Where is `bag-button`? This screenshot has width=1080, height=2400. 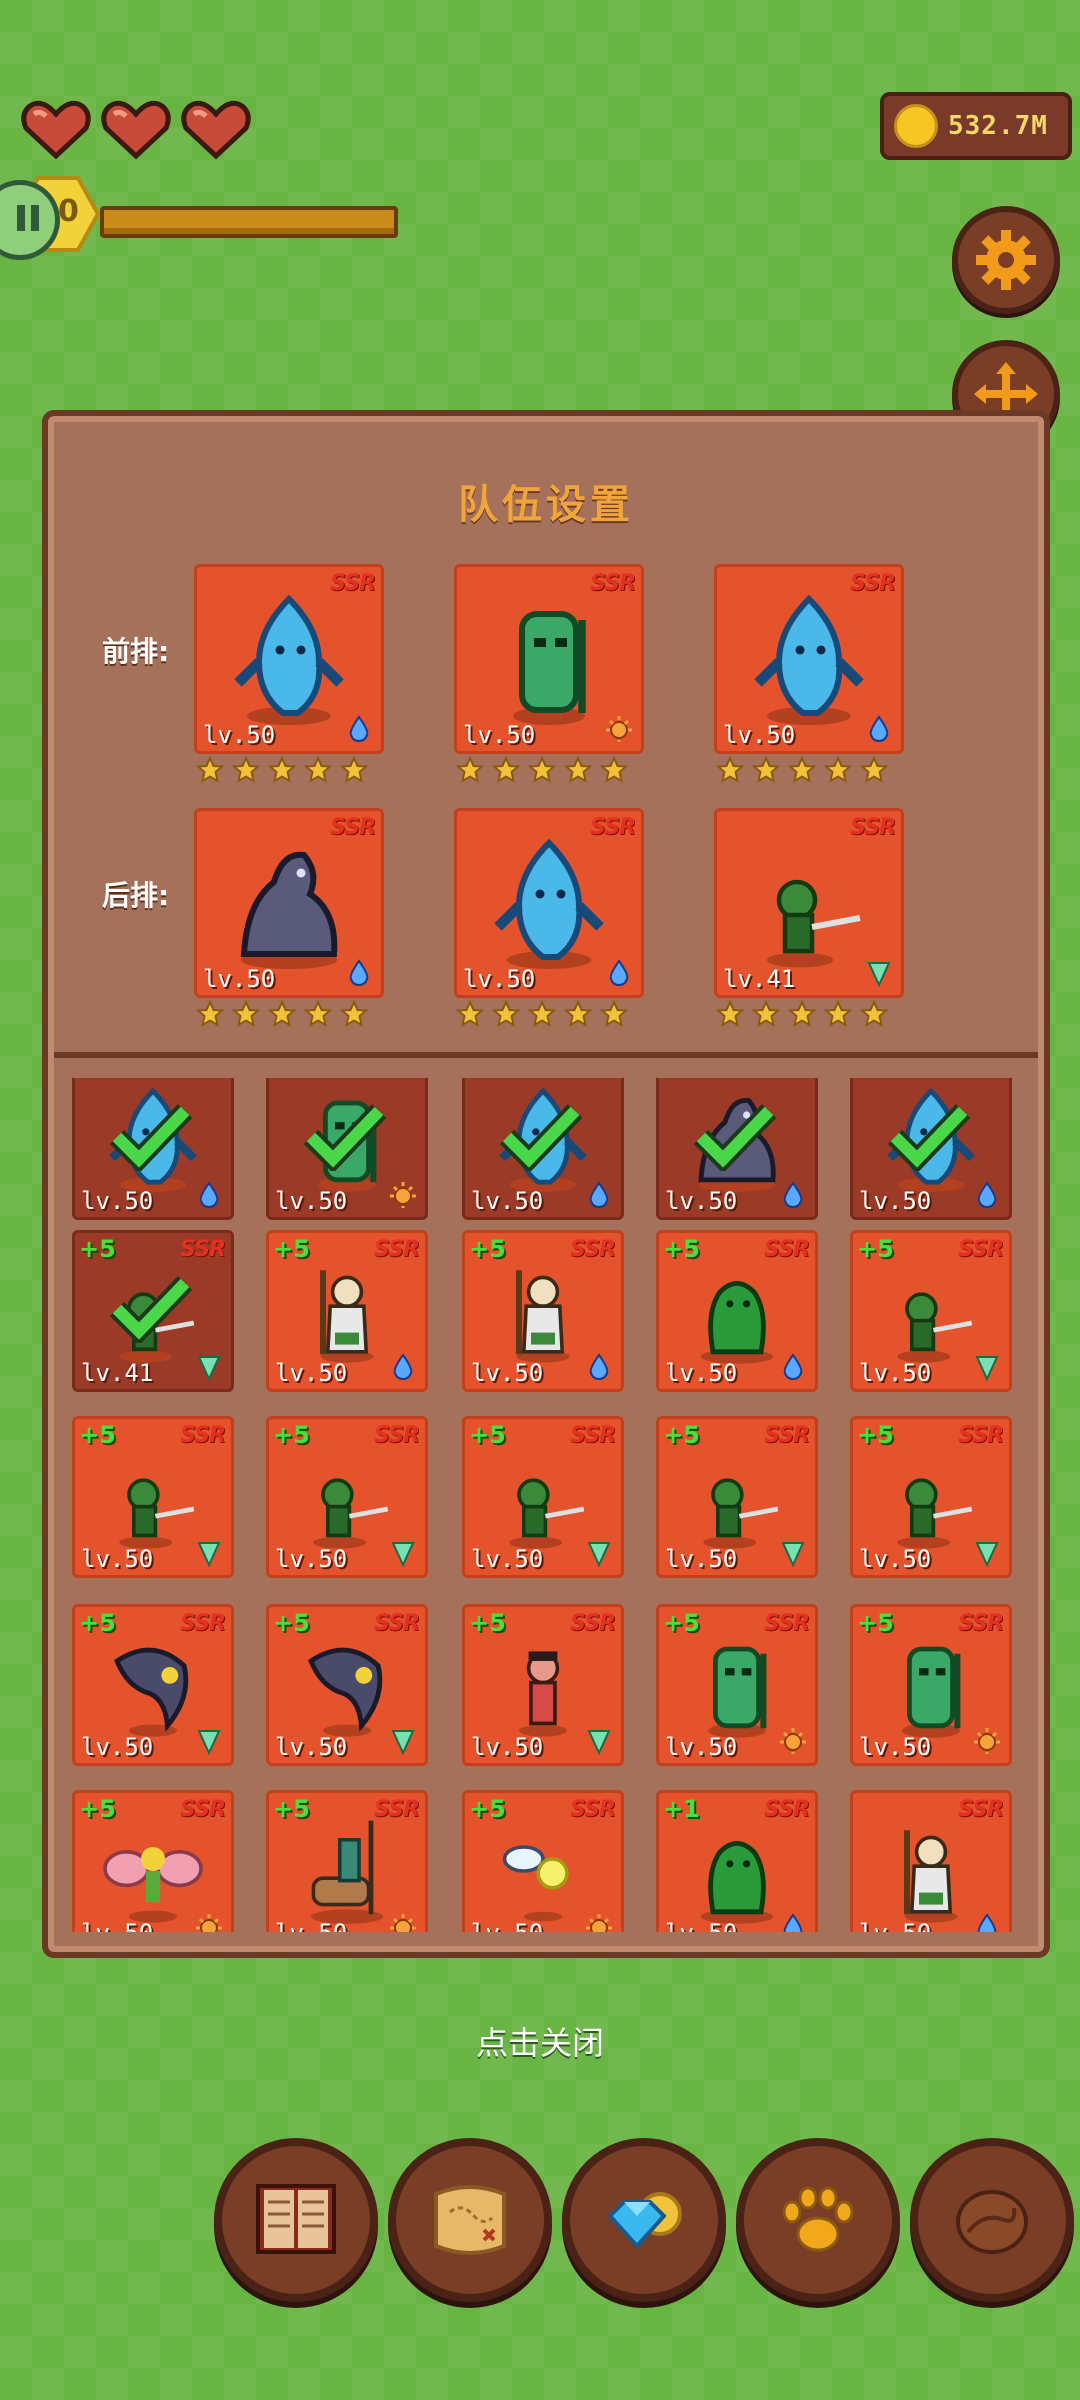 bag-button is located at coordinates (992, 2220).